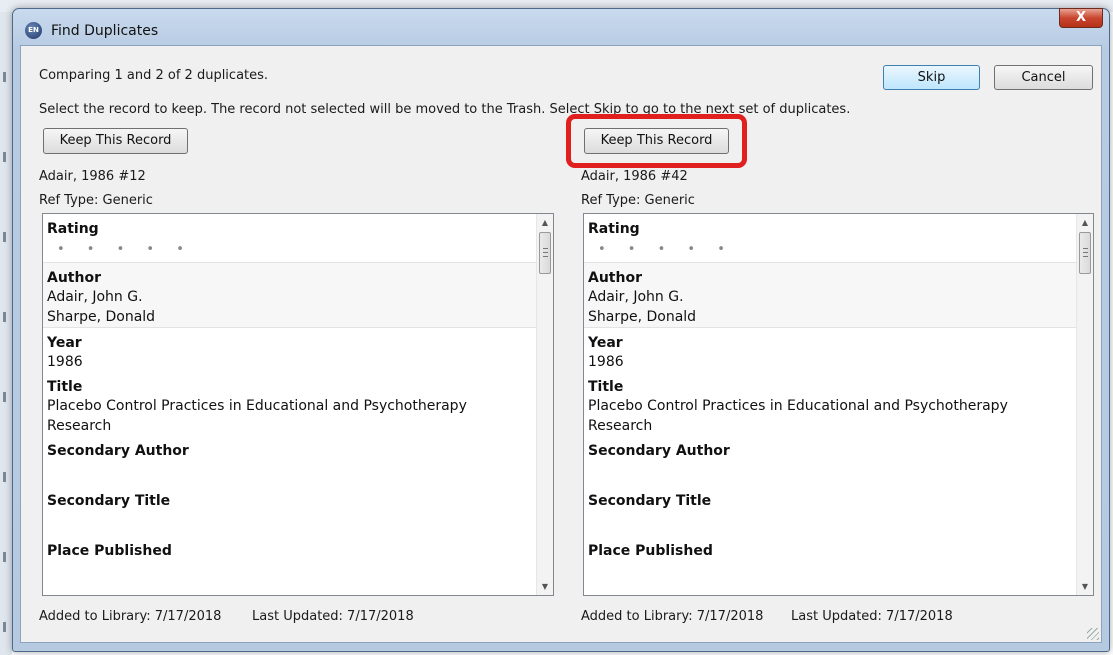  Describe the element at coordinates (115, 141) in the screenshot. I see `keep-record-left-button: Keep This Record` at that location.